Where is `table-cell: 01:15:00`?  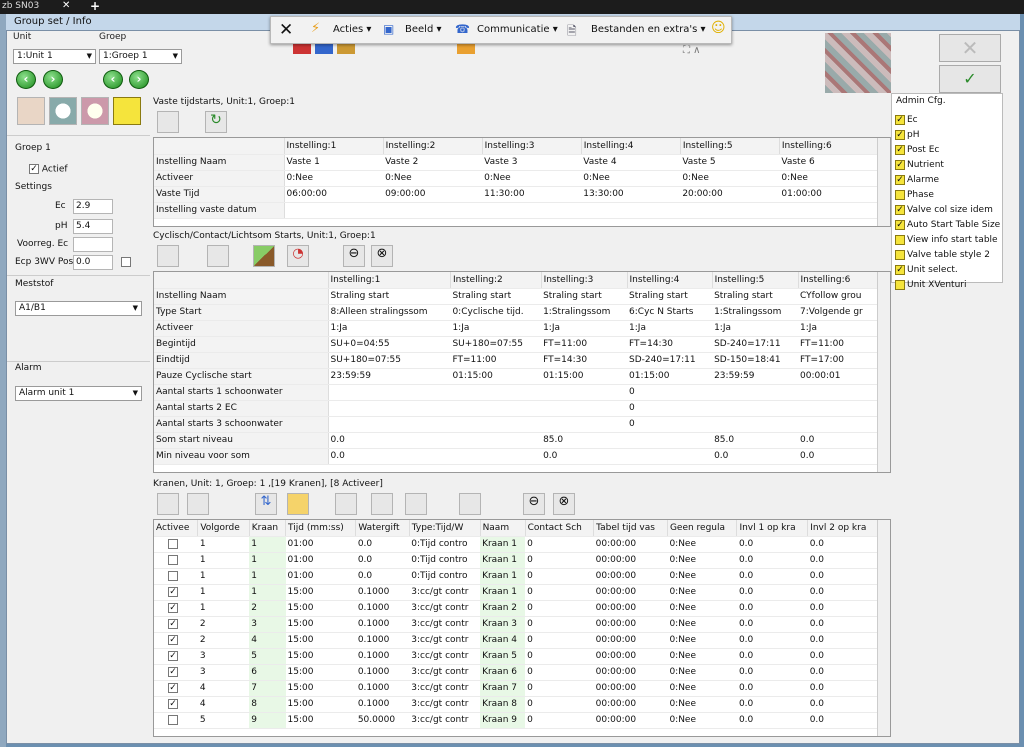 table-cell: 01:15:00 is located at coordinates (496, 376).